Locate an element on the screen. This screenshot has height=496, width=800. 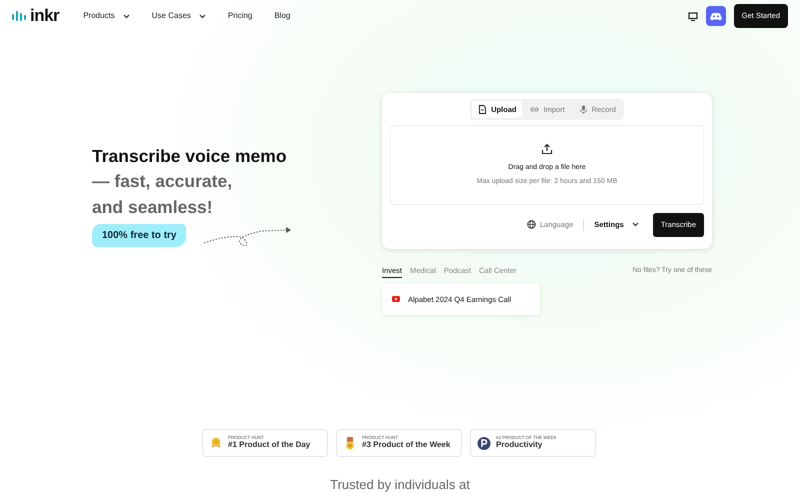
globe-icon is located at coordinates (531, 225).